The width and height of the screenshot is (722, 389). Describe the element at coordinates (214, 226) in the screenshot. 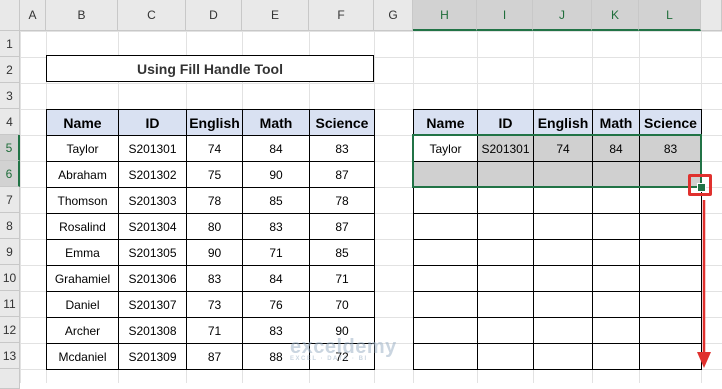

I see `left-table-cell: 80` at that location.